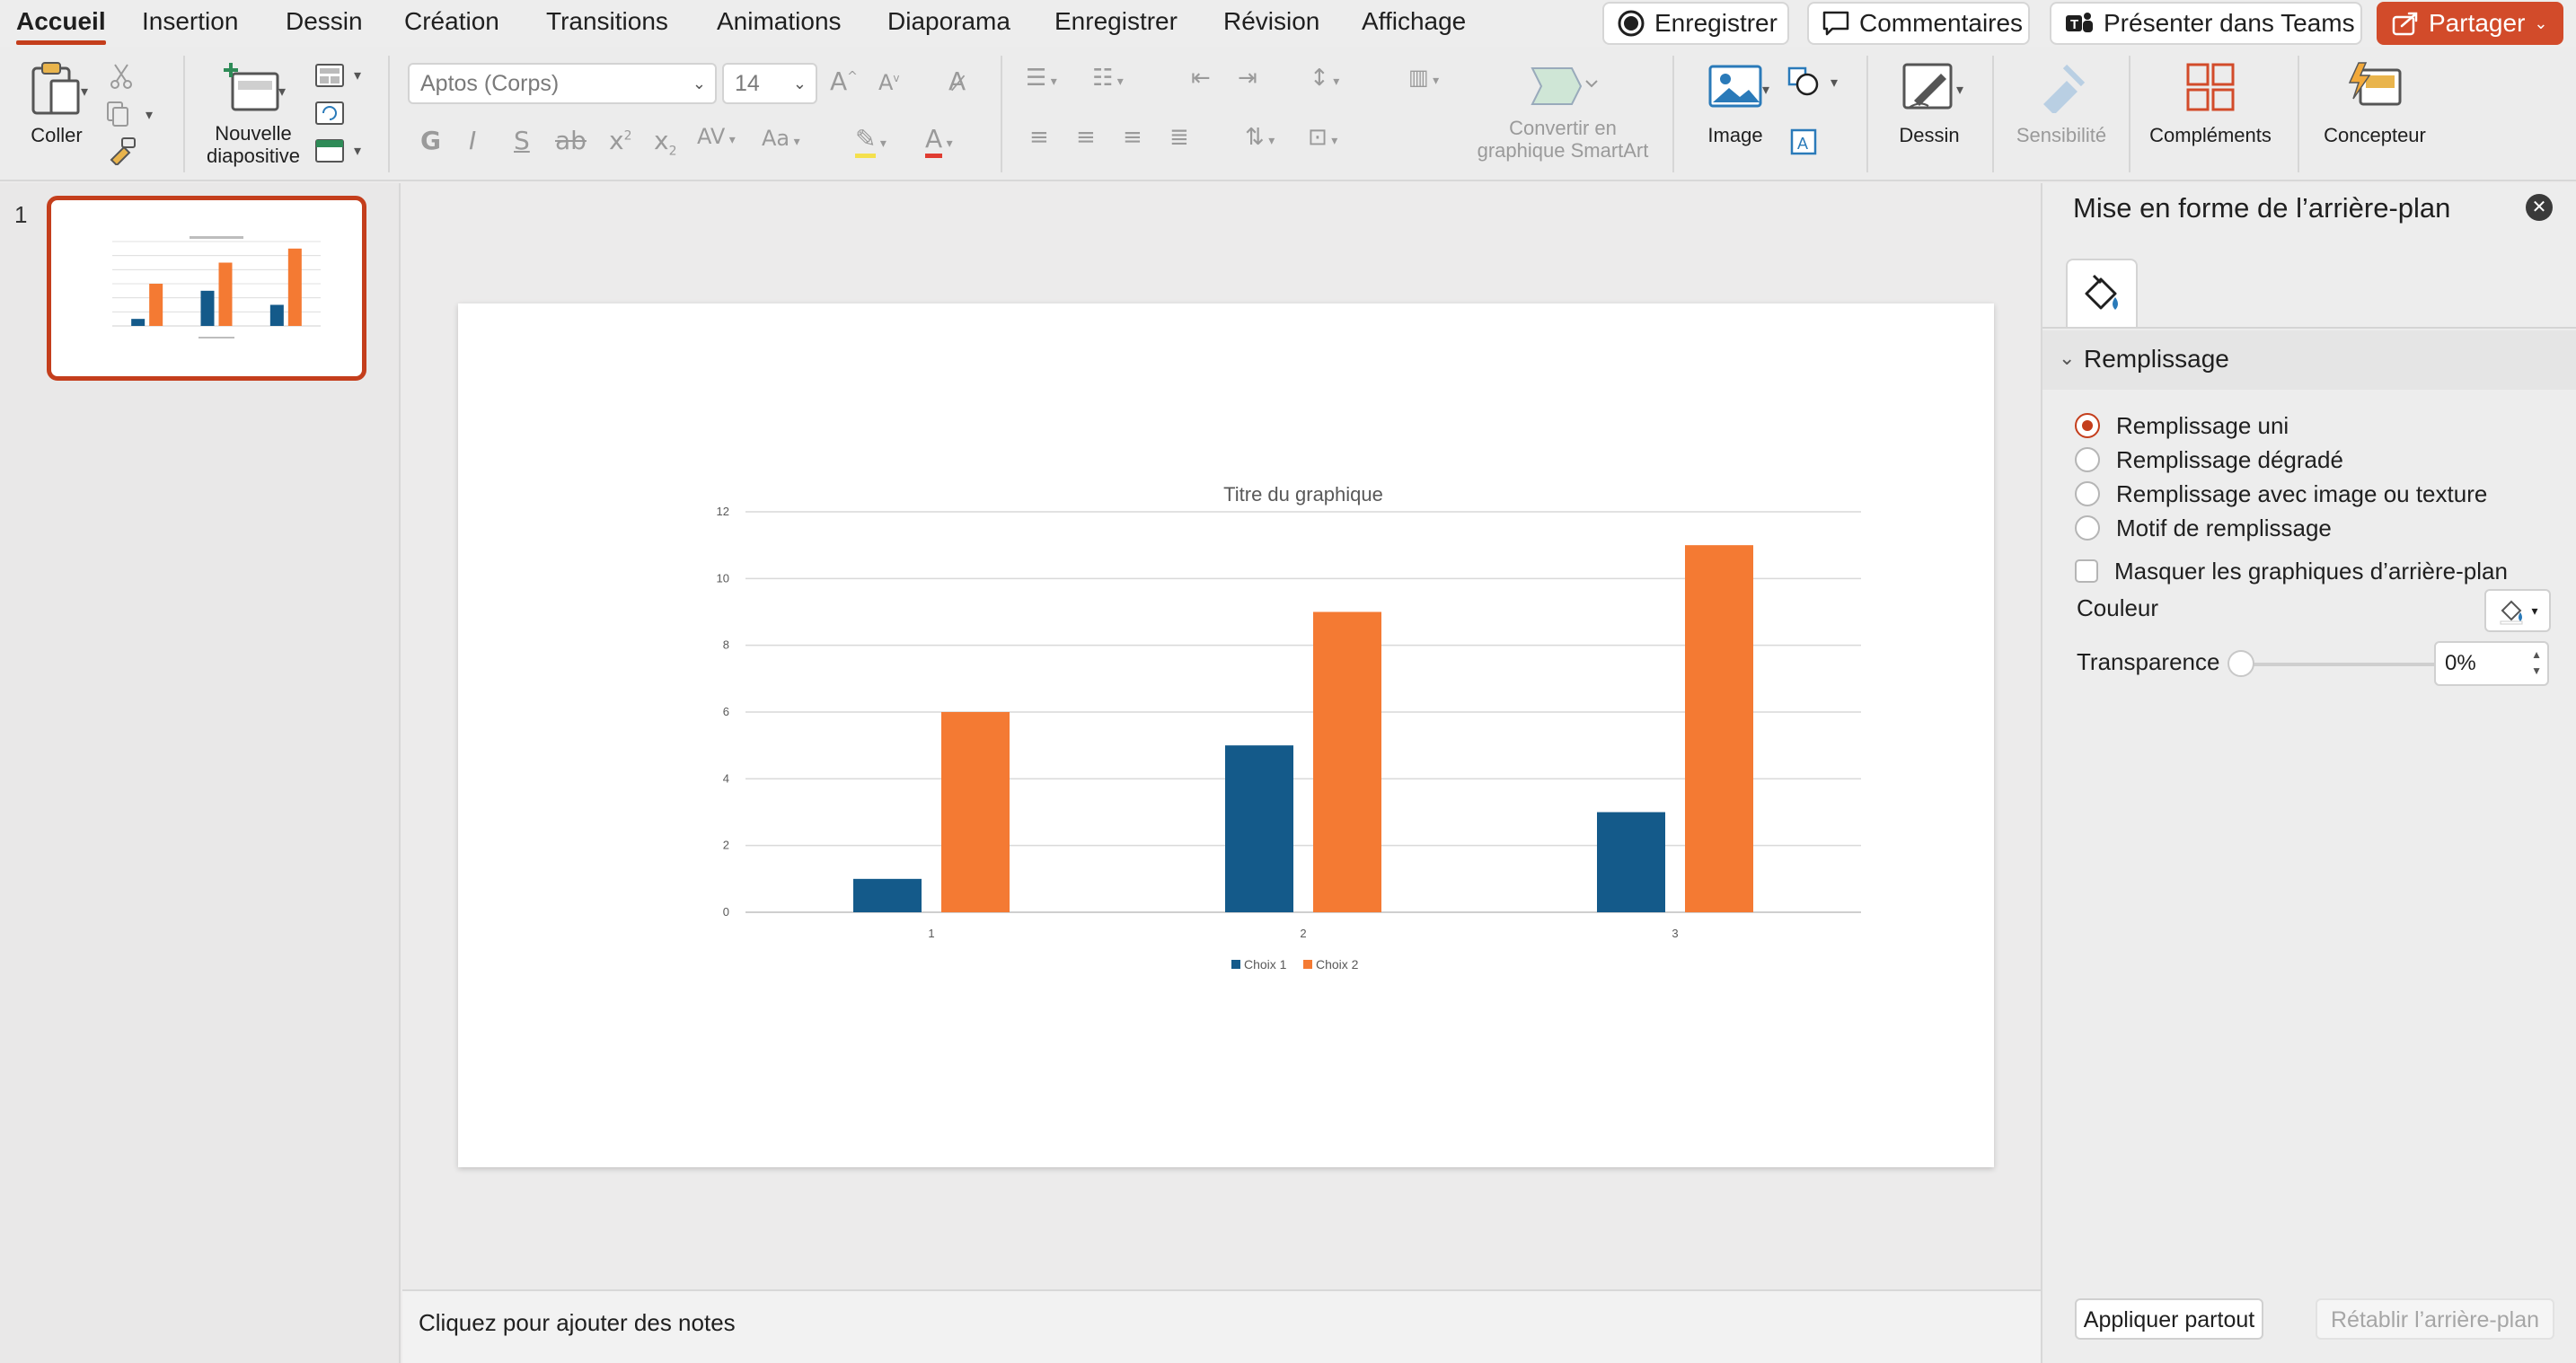 This screenshot has height=1363, width=2576. Describe the element at coordinates (571, 140) in the screenshot. I see `strikethrough-icon: ab` at that location.